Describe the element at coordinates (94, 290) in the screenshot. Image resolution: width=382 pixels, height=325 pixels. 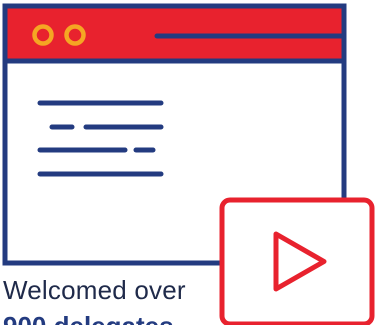
I see `caption-line-1: Welcomed over` at that location.